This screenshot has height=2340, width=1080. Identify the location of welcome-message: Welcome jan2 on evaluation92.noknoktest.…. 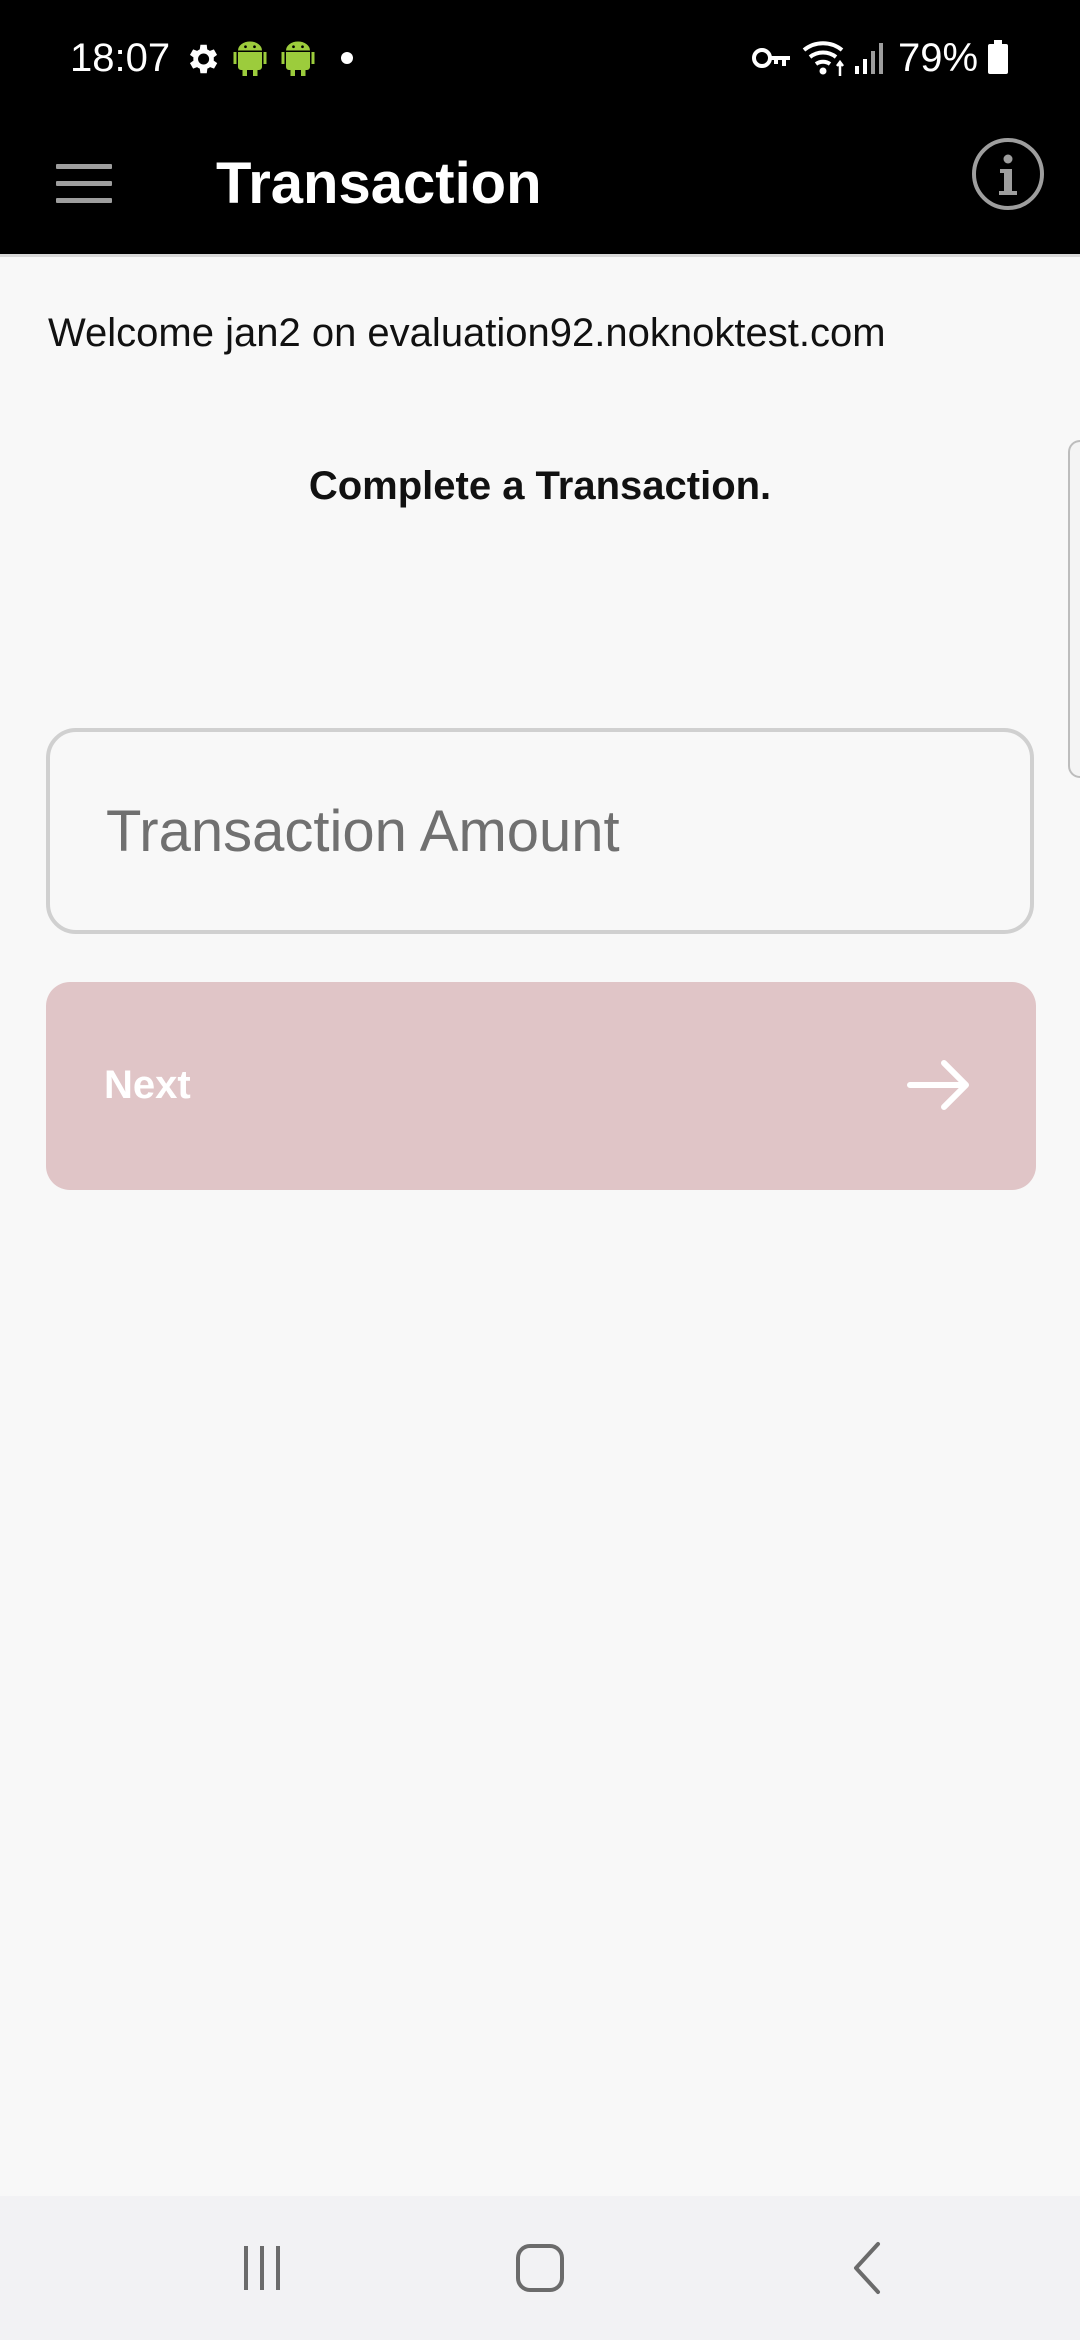
(467, 333).